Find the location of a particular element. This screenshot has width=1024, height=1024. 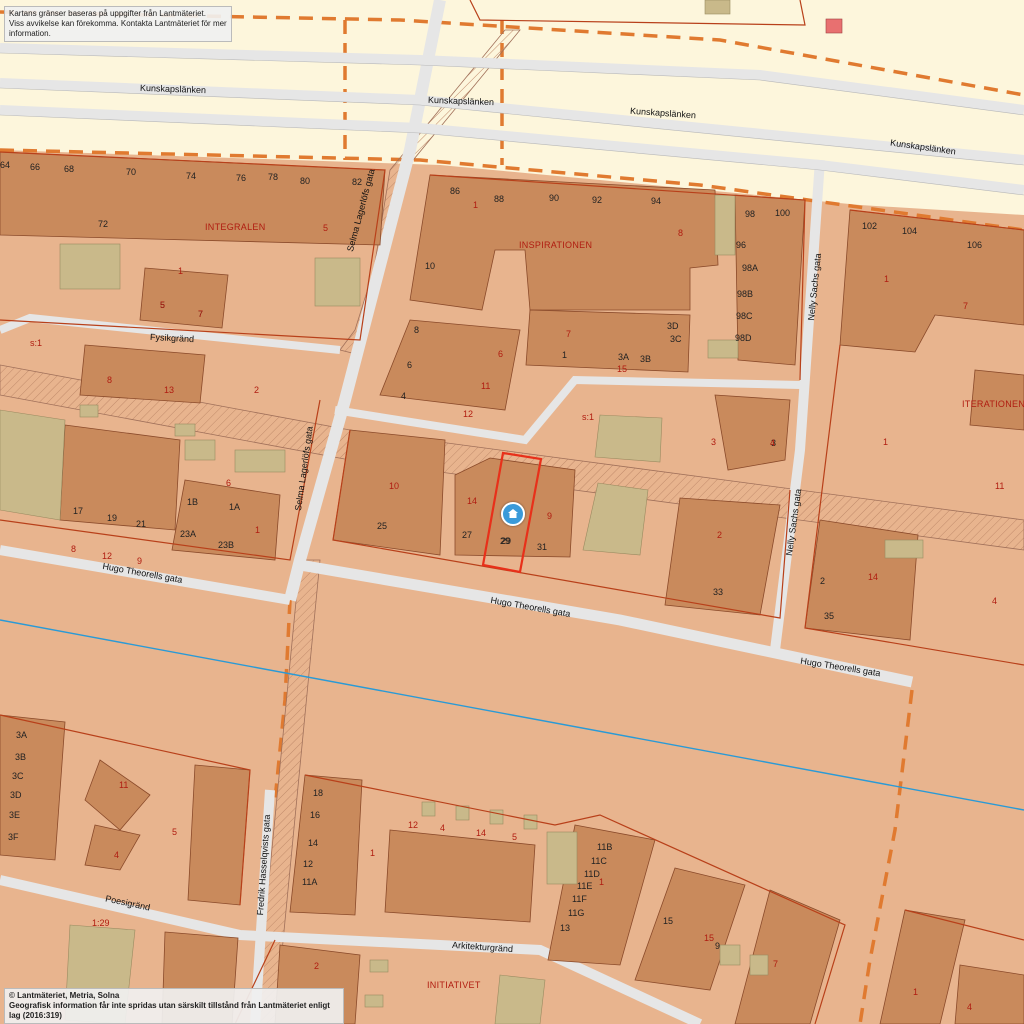

address-number: 33 is located at coordinates (718, 592).